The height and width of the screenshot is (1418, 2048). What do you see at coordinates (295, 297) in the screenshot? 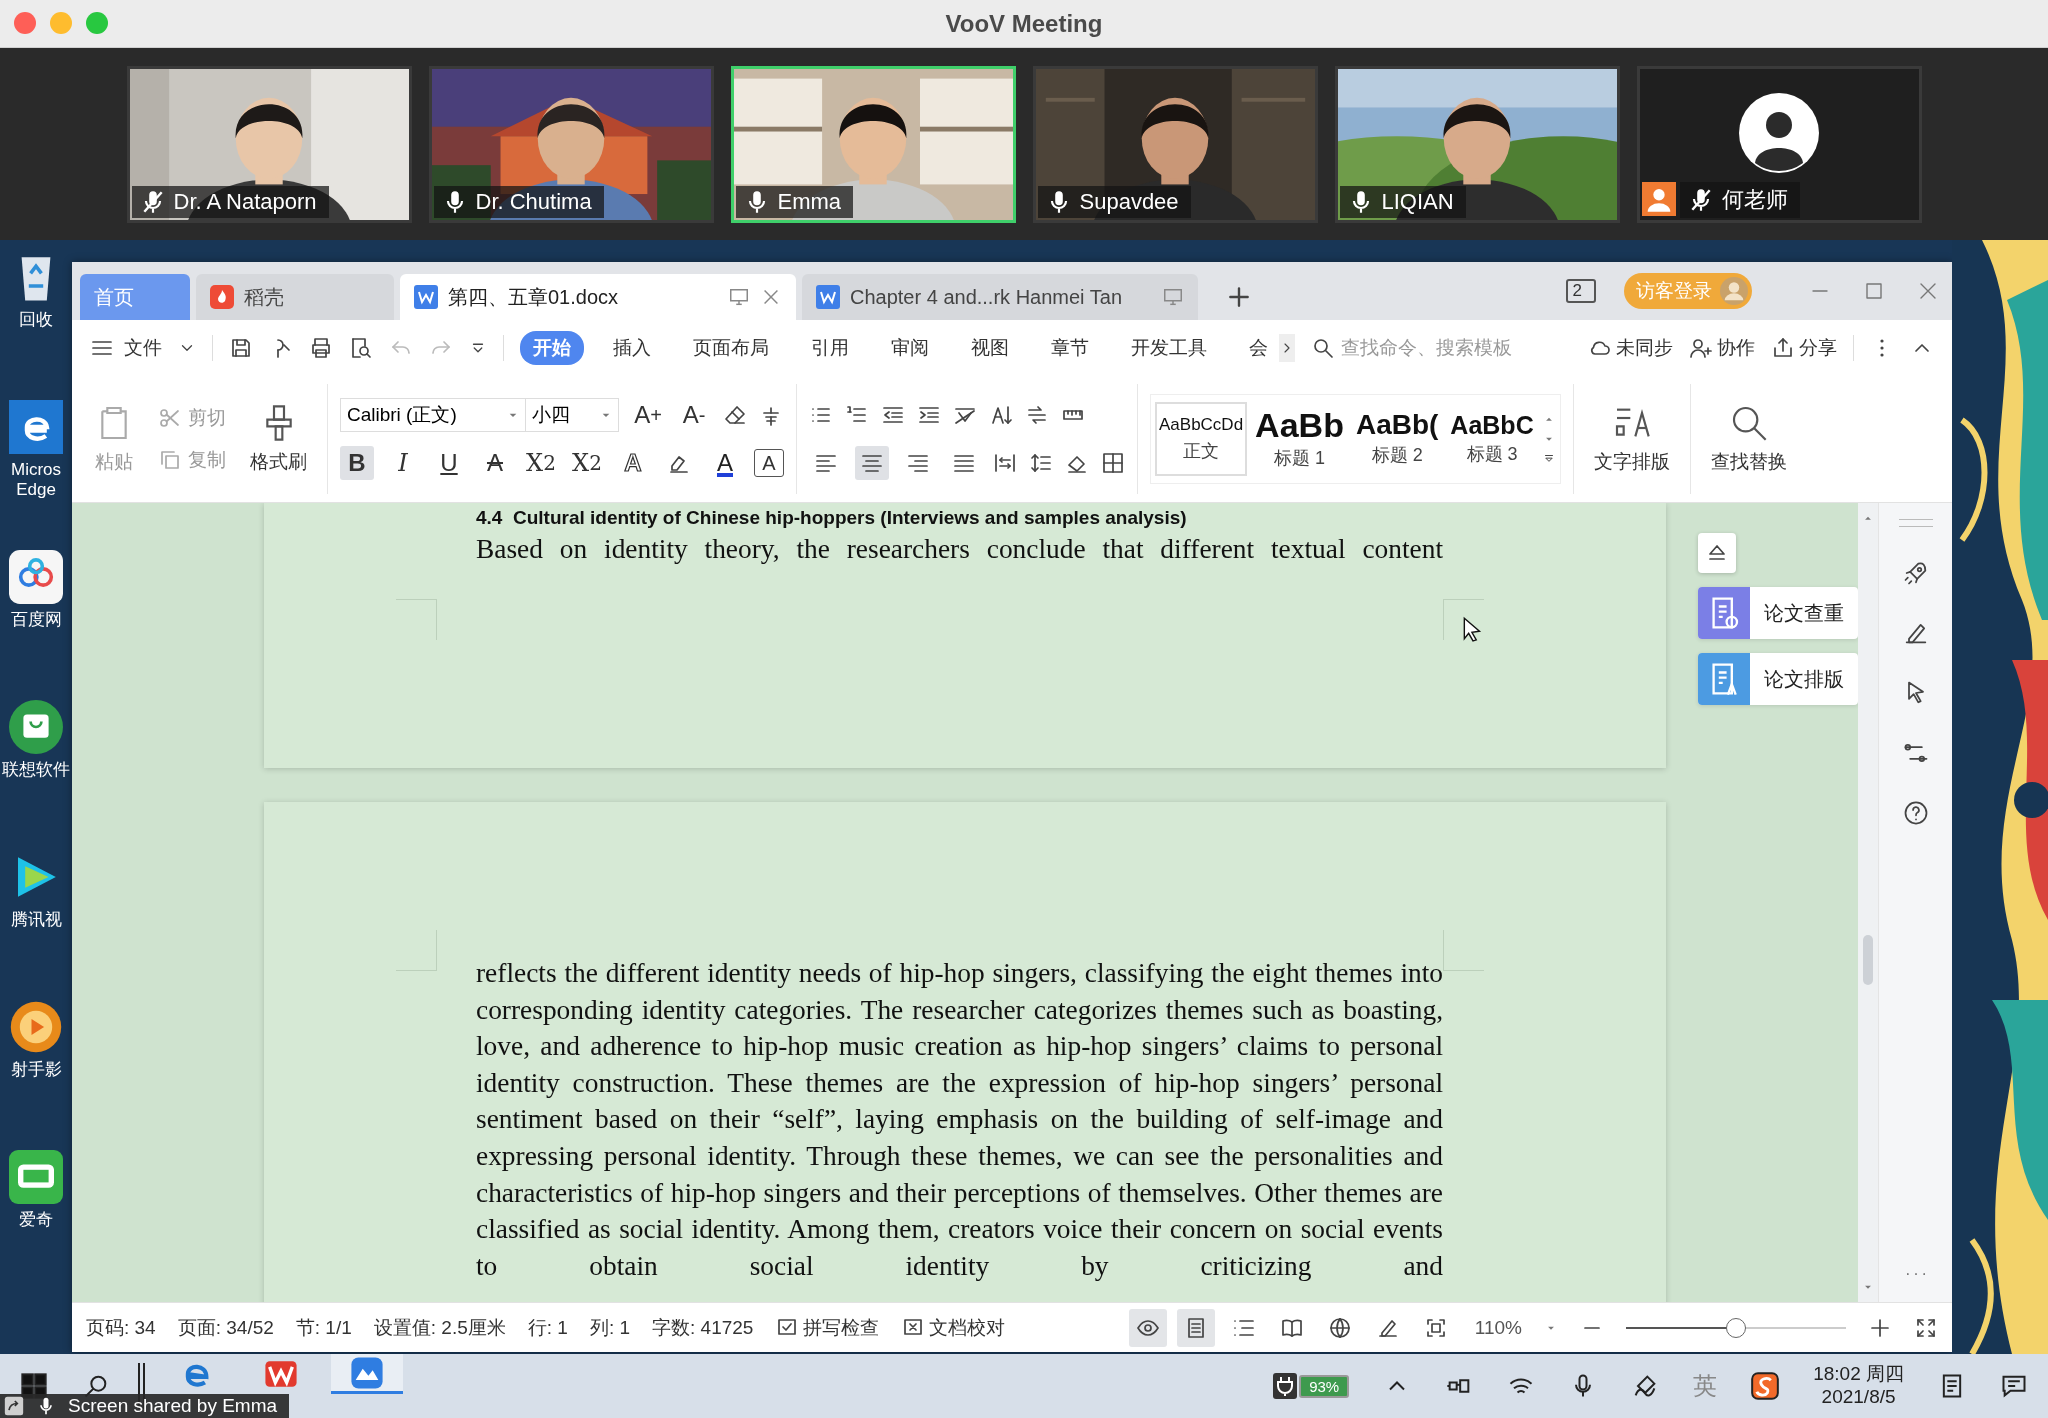
I see `document-tab: 稻壳` at bounding box center [295, 297].